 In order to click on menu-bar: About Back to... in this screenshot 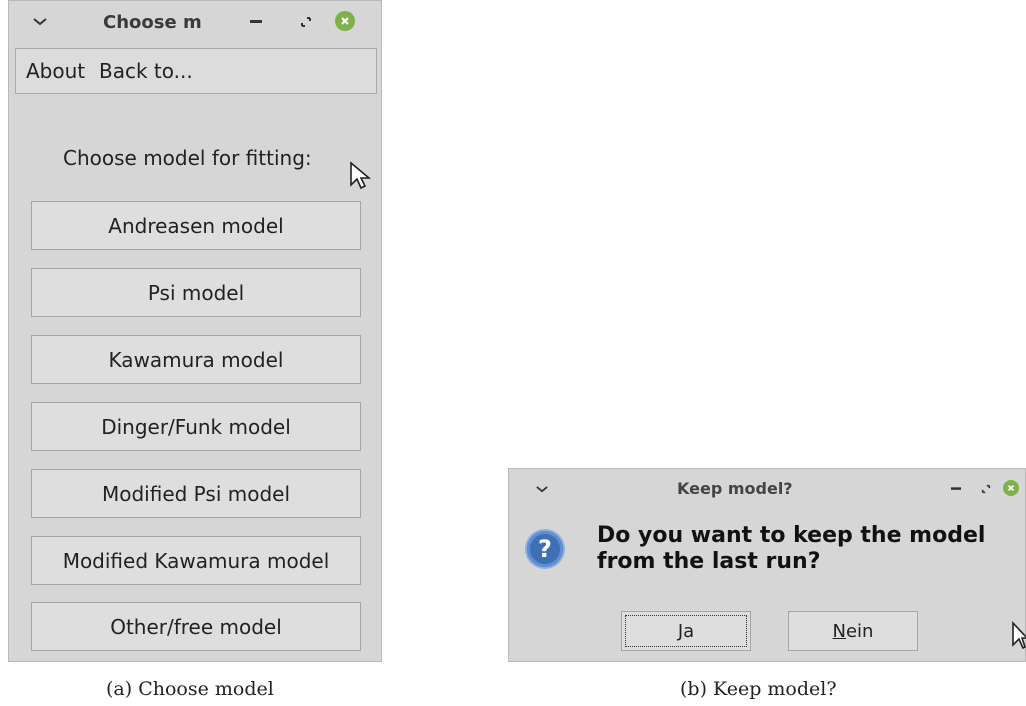, I will do `click(196, 71)`.